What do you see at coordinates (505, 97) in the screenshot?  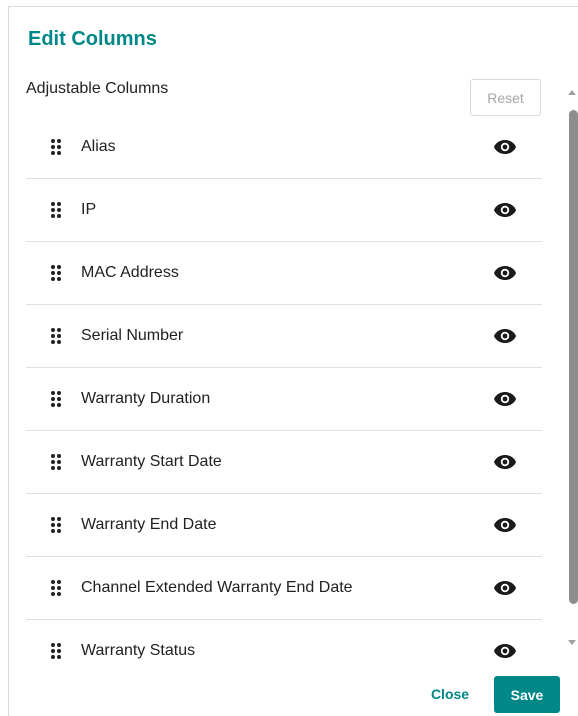 I see `reset-button: Reset` at bounding box center [505, 97].